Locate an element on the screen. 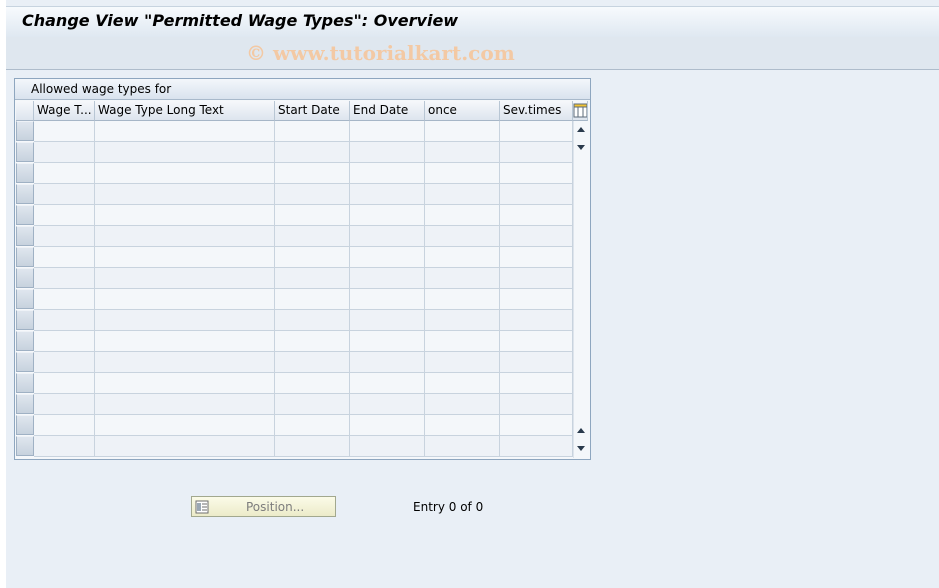  scroll-page-down-icon is located at coordinates (581, 448).